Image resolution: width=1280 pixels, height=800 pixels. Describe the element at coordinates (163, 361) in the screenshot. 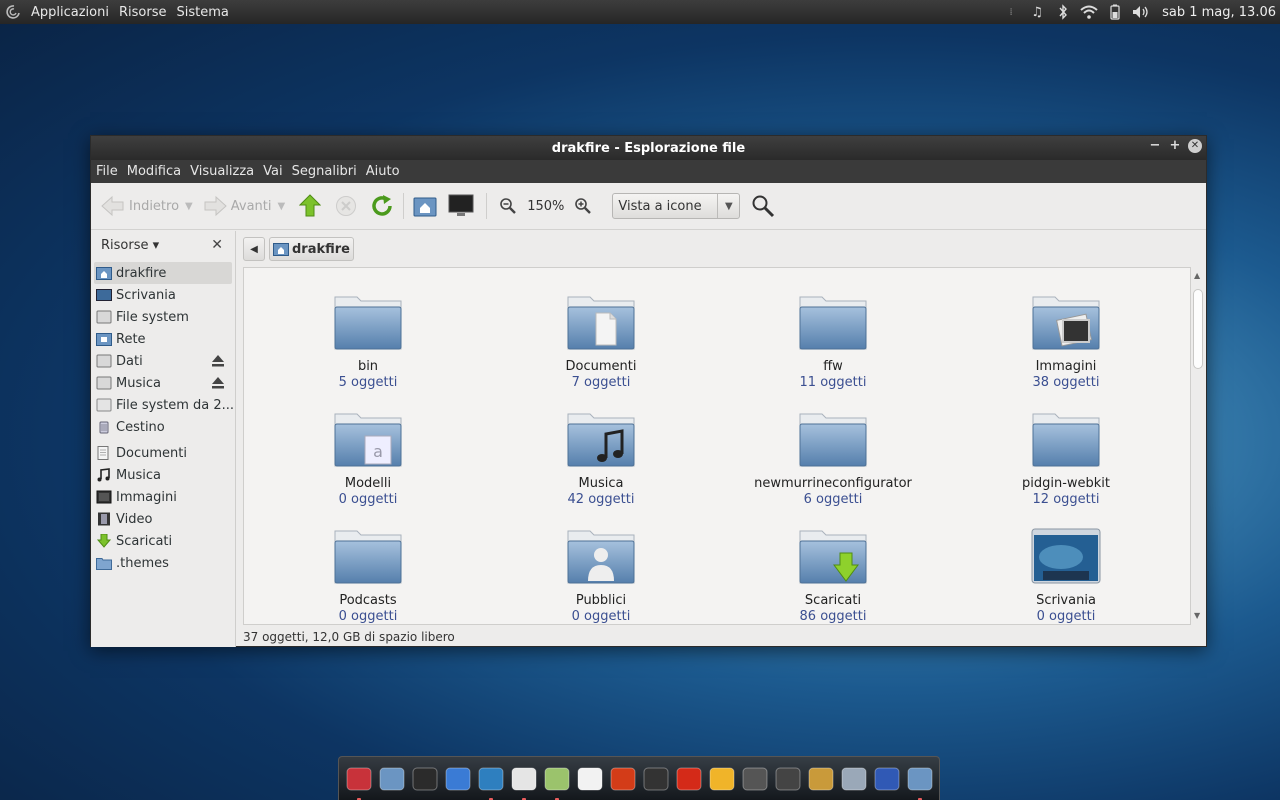

I see `sidebar-item-dati: Dati` at that location.